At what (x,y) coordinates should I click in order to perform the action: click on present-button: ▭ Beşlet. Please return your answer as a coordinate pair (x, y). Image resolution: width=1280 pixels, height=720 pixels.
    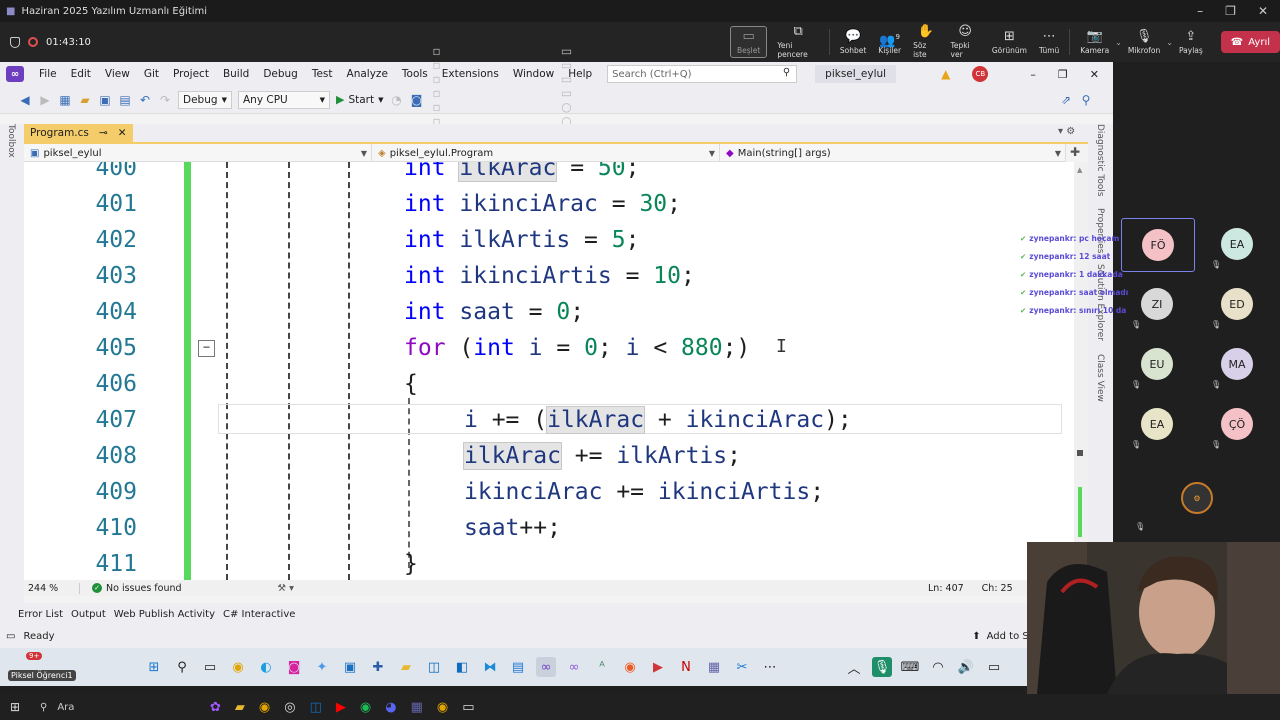
    Looking at the image, I should click on (749, 42).